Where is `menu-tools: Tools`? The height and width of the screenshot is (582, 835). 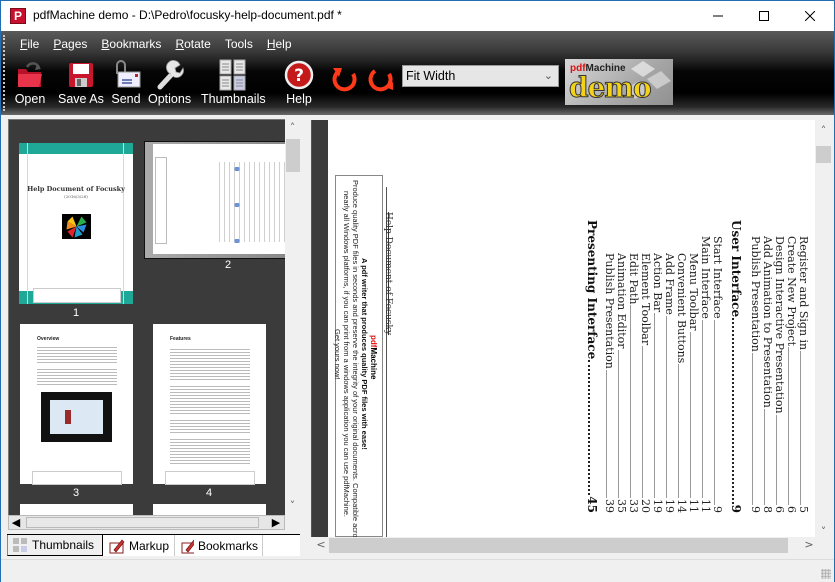 menu-tools: Tools is located at coordinates (239, 45).